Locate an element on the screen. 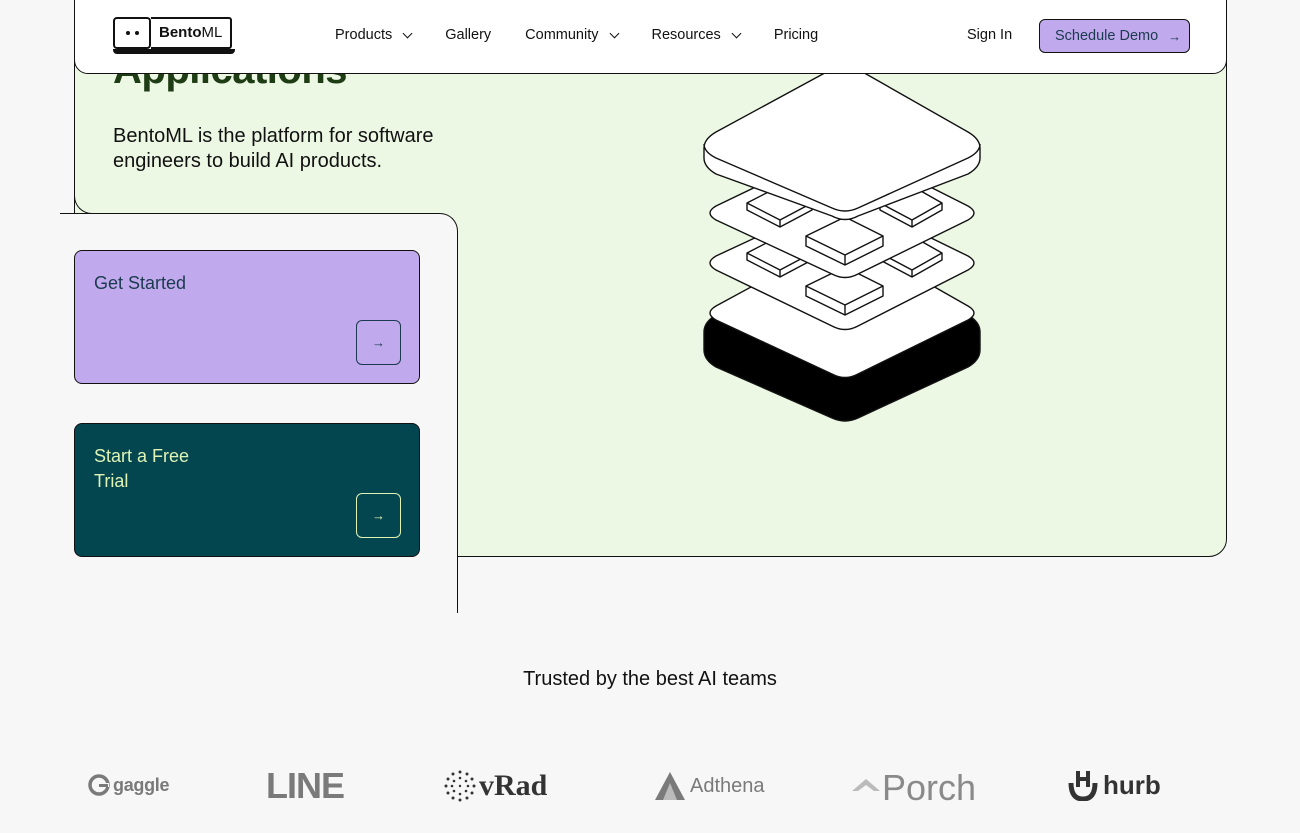 This screenshot has width=1300, height=833. logo-wordmark: BentoML is located at coordinates (192, 33).